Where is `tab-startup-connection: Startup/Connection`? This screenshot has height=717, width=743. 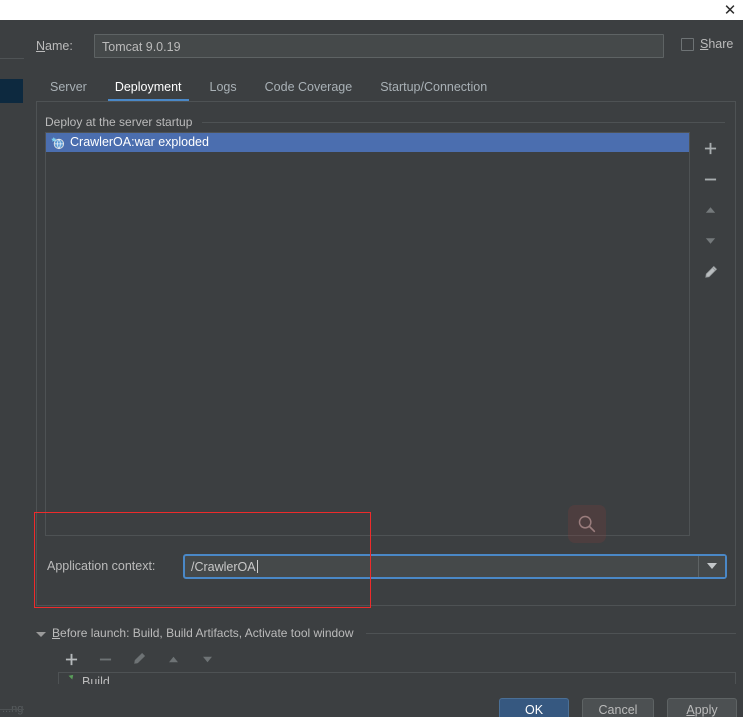 tab-startup-connection: Startup/Connection is located at coordinates (433, 87).